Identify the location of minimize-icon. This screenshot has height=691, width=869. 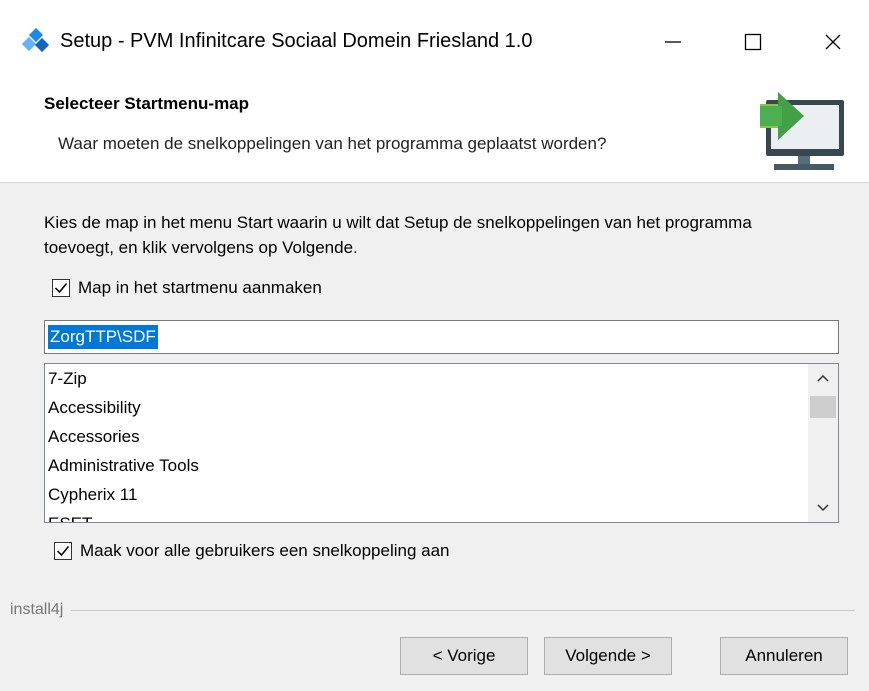
(673, 42).